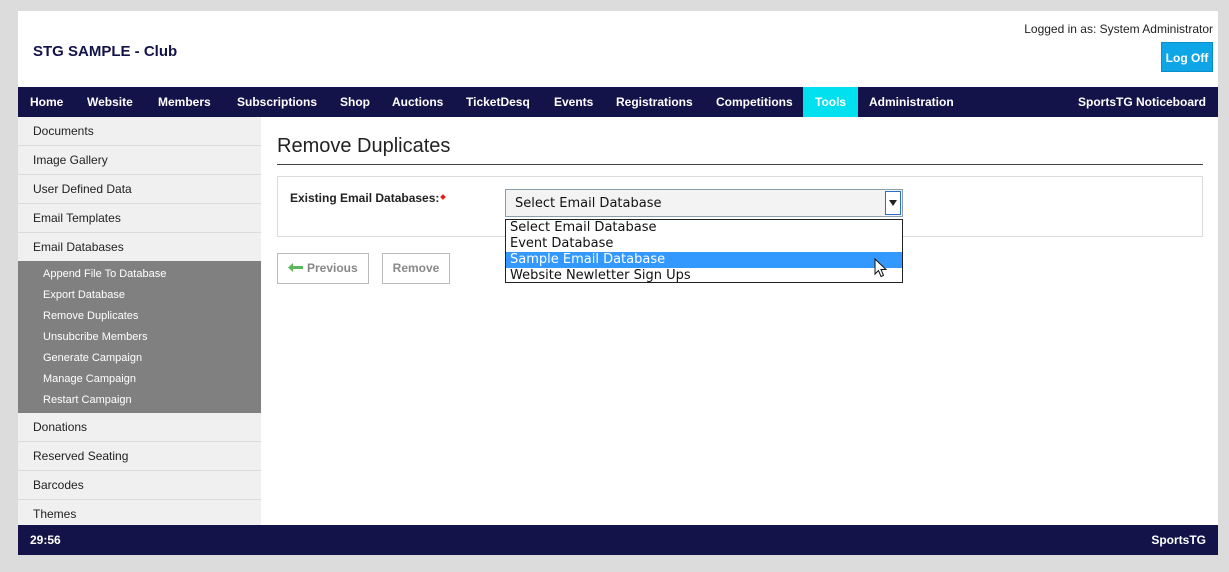  Describe the element at coordinates (139, 379) in the screenshot. I see `subnav-manage-campaign: Manage Campaign` at that location.